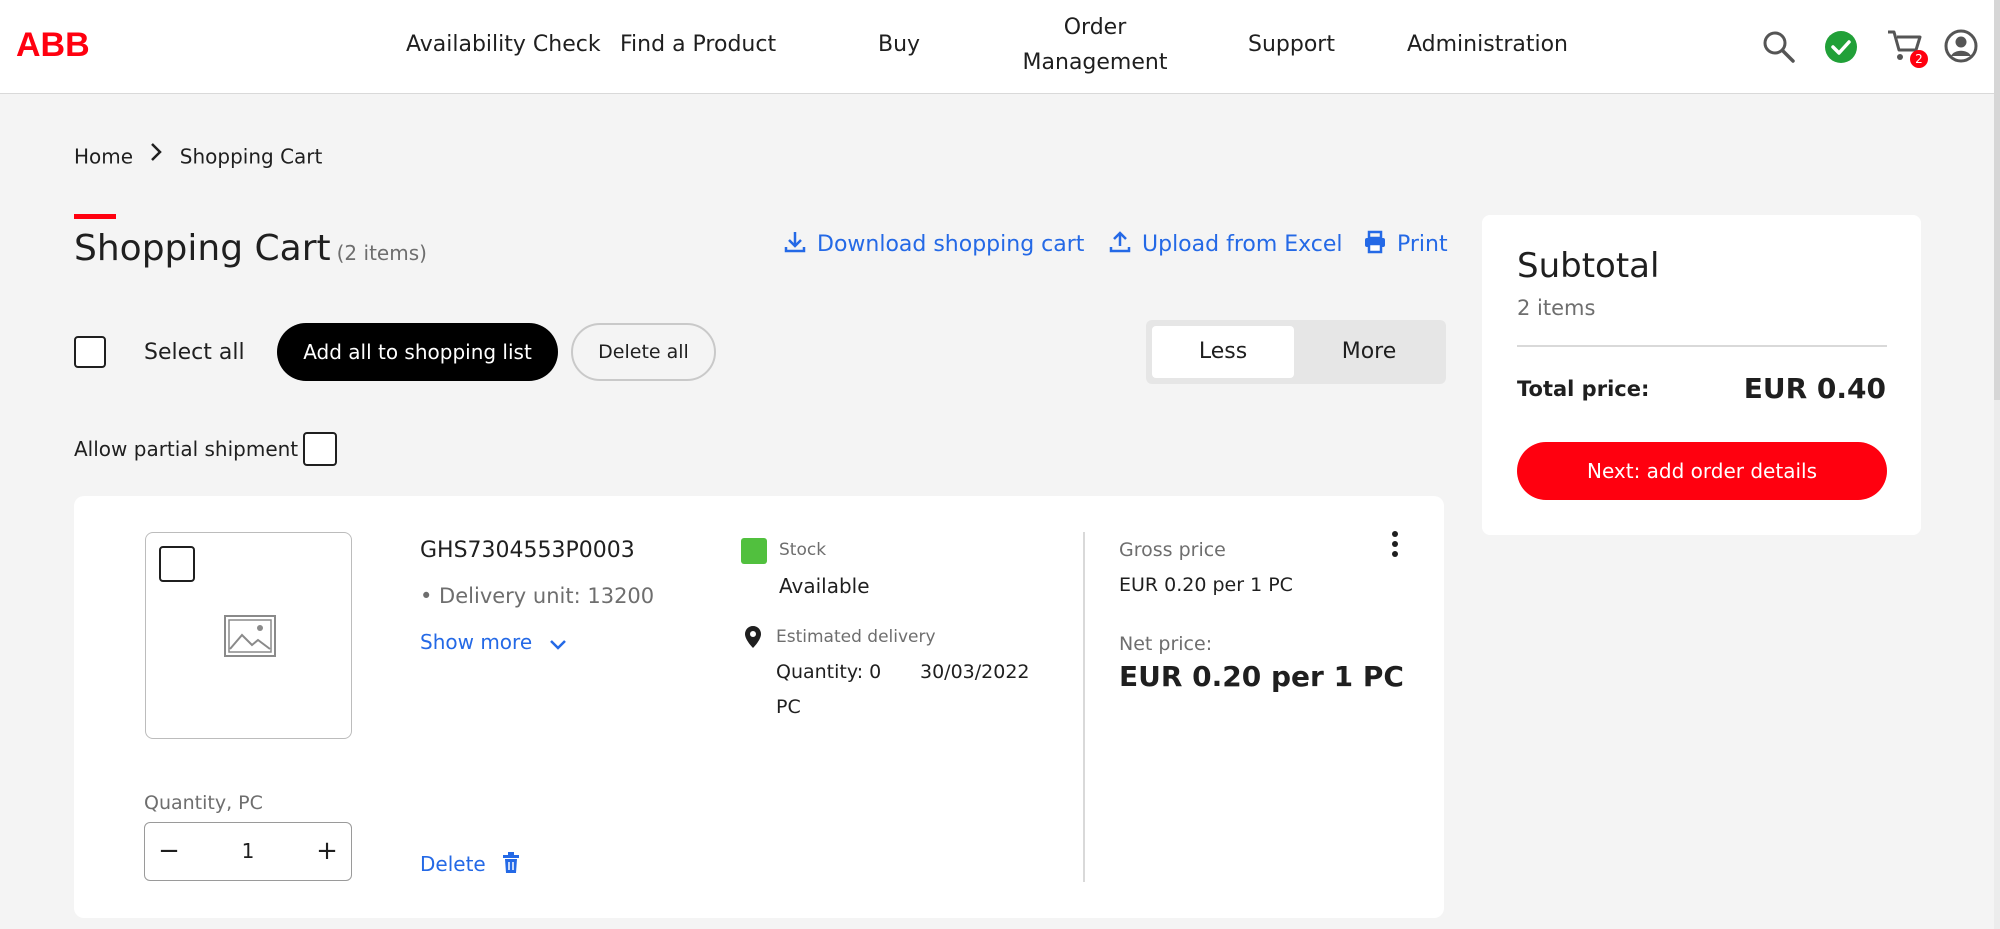 The width and height of the screenshot is (2000, 929). What do you see at coordinates (698, 44) in the screenshot?
I see `nav-find-a-product: Find a Product` at bounding box center [698, 44].